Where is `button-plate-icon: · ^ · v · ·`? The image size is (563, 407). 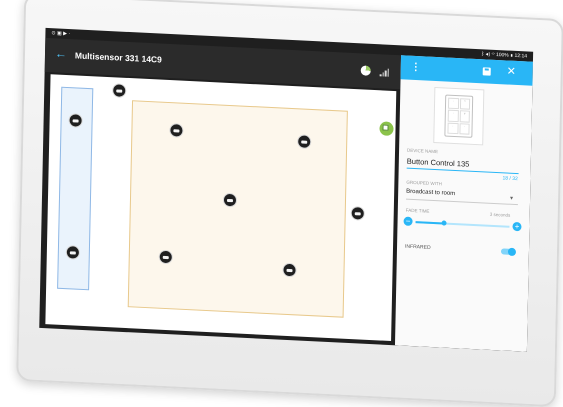 button-plate-icon: · ^ · v · · is located at coordinates (459, 116).